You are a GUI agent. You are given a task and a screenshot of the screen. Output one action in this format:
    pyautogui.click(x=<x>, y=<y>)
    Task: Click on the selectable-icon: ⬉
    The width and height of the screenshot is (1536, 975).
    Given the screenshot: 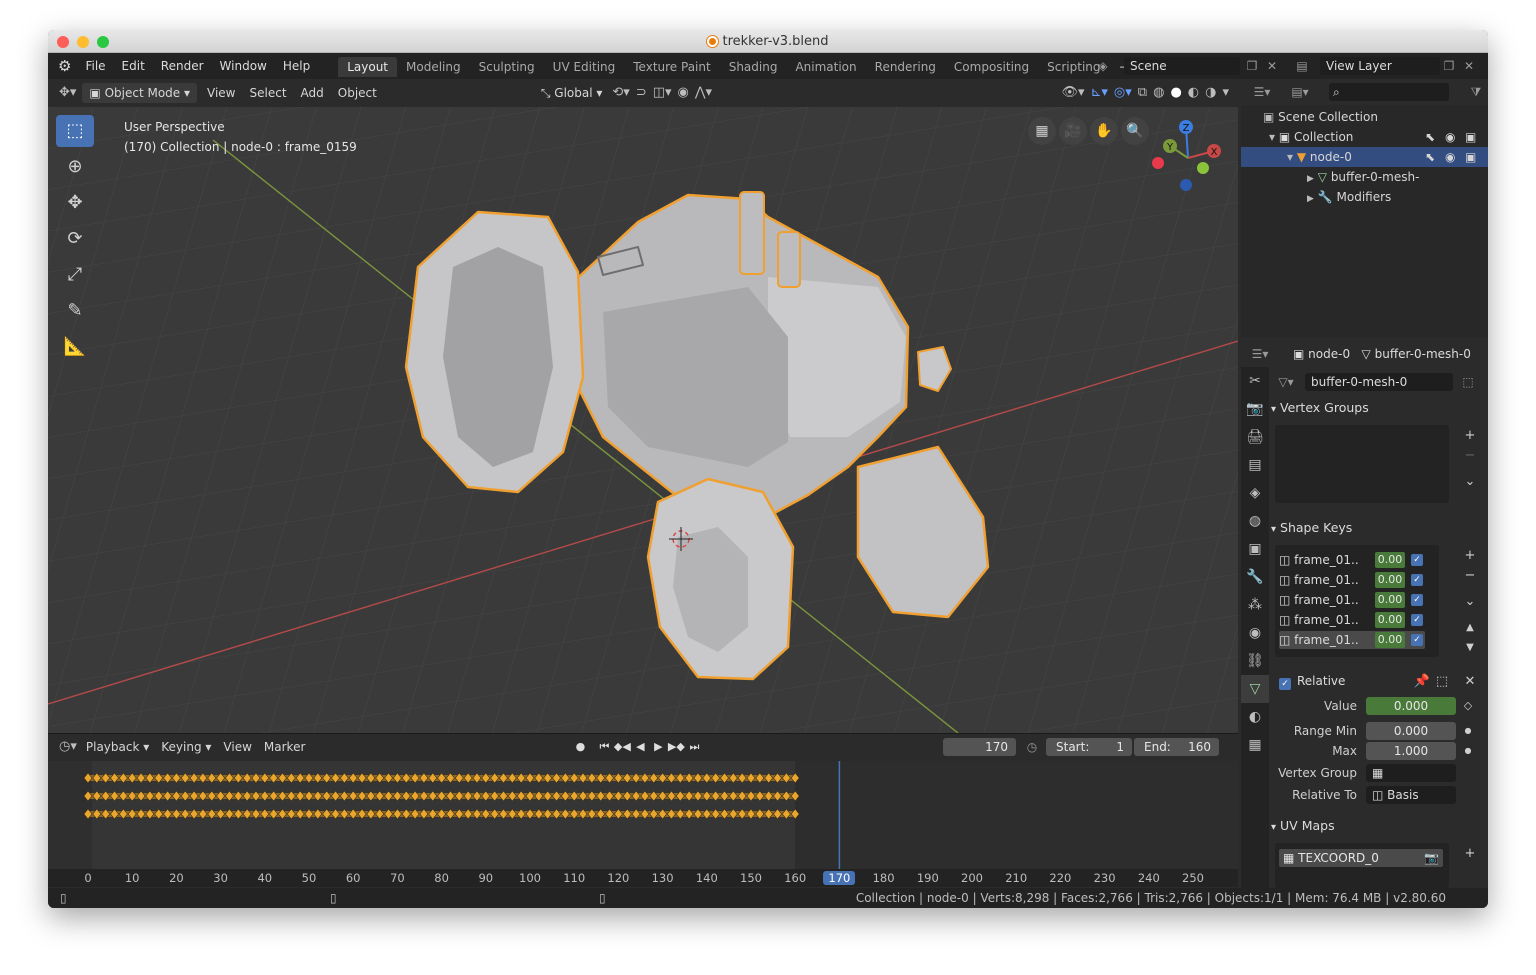 What is the action you would take?
    pyautogui.click(x=1430, y=157)
    